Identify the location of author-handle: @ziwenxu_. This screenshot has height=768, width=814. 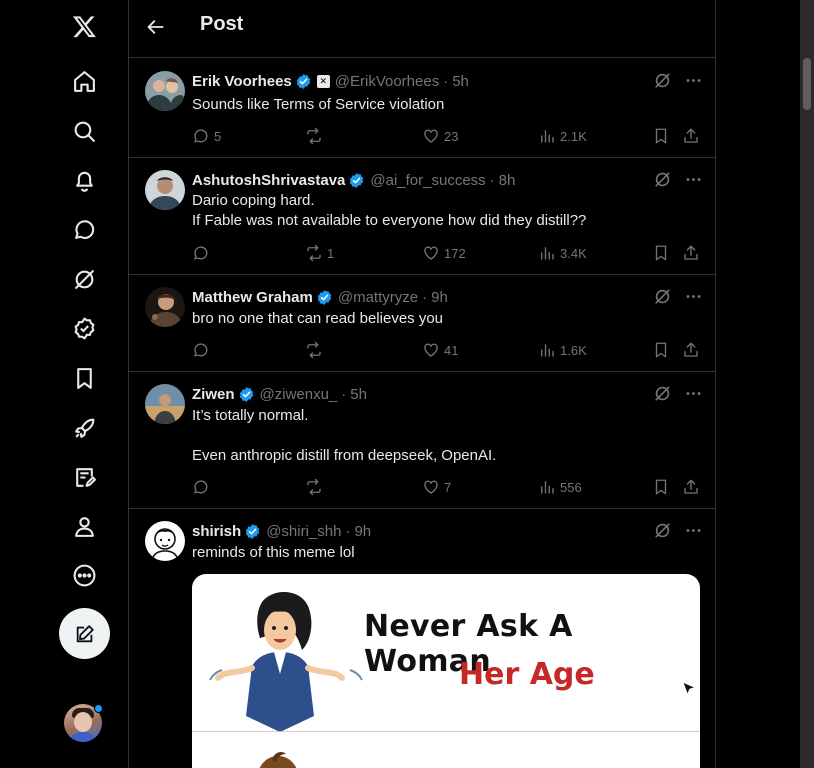
(299, 394).